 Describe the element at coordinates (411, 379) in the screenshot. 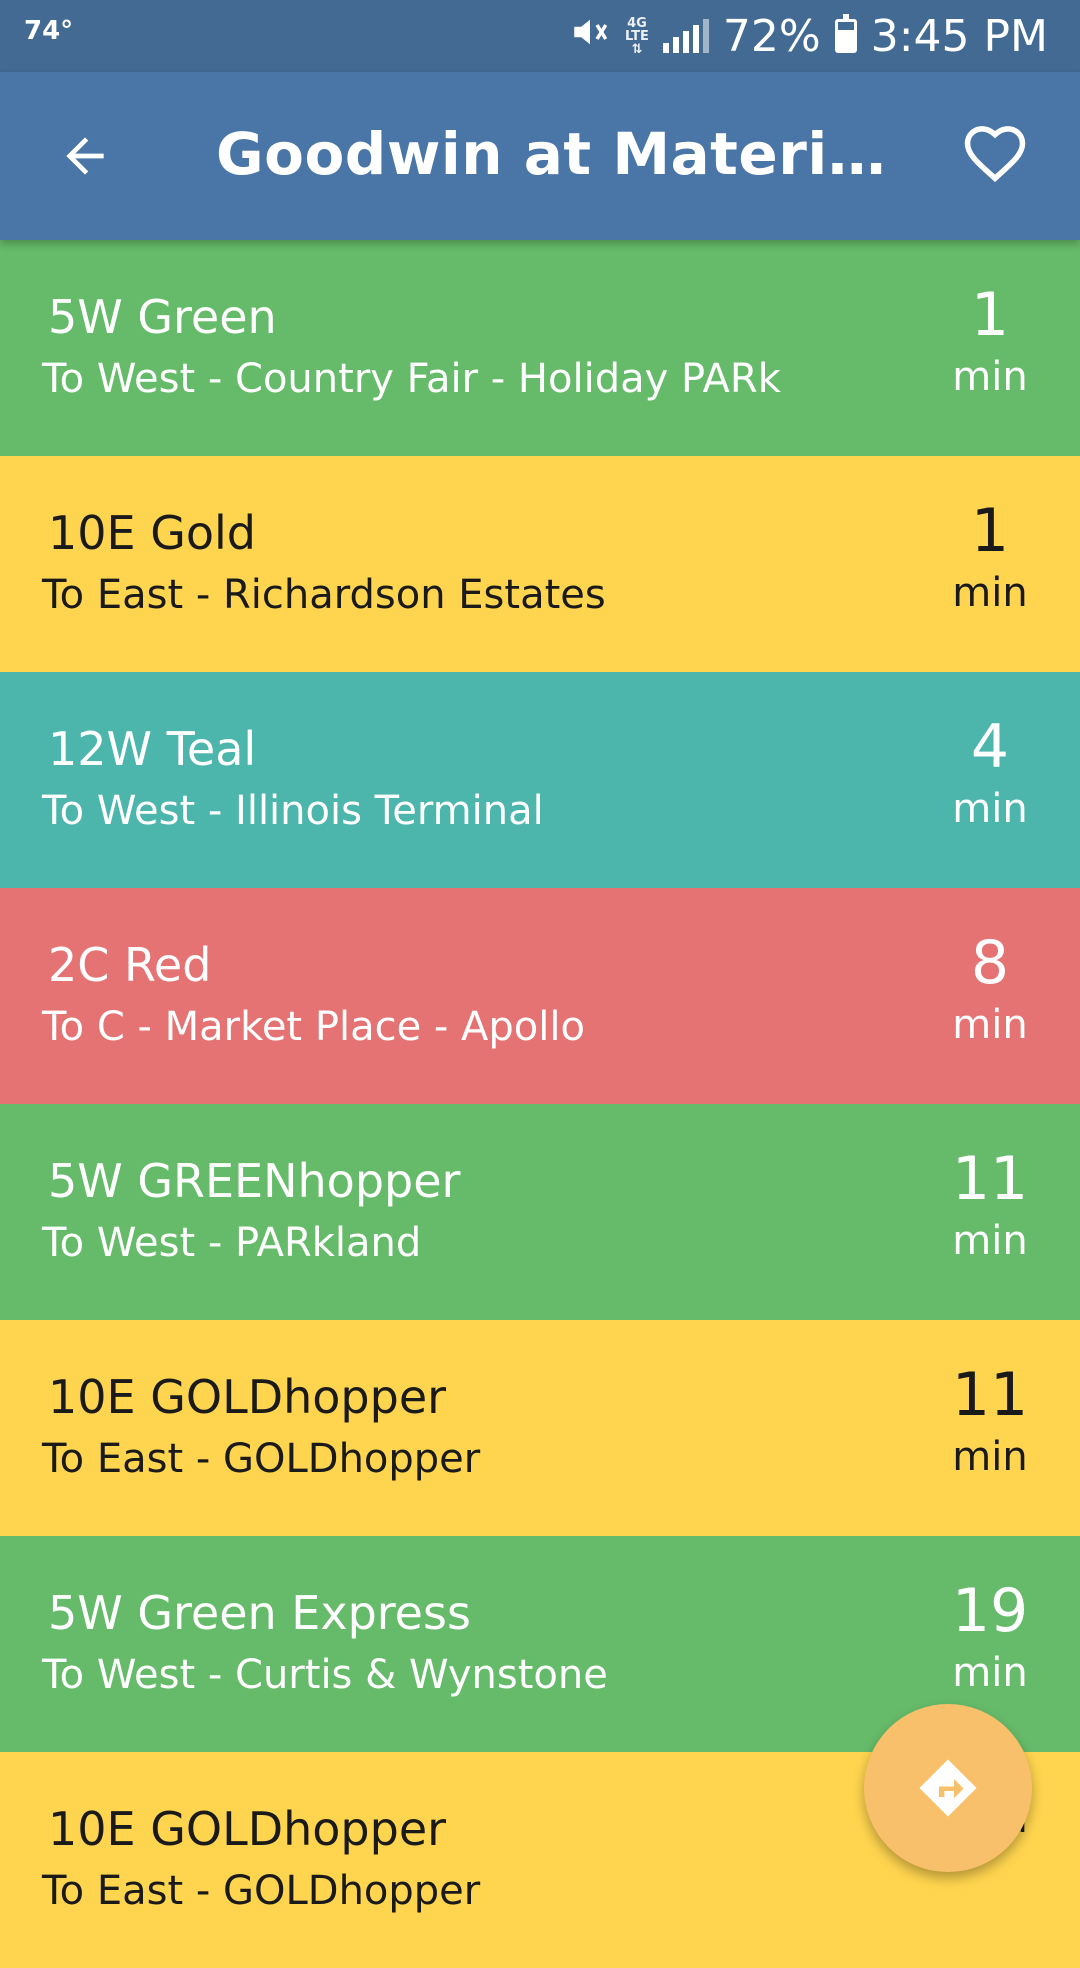

I see `route-destination: To West - Country Fair - Holiday PARk` at that location.